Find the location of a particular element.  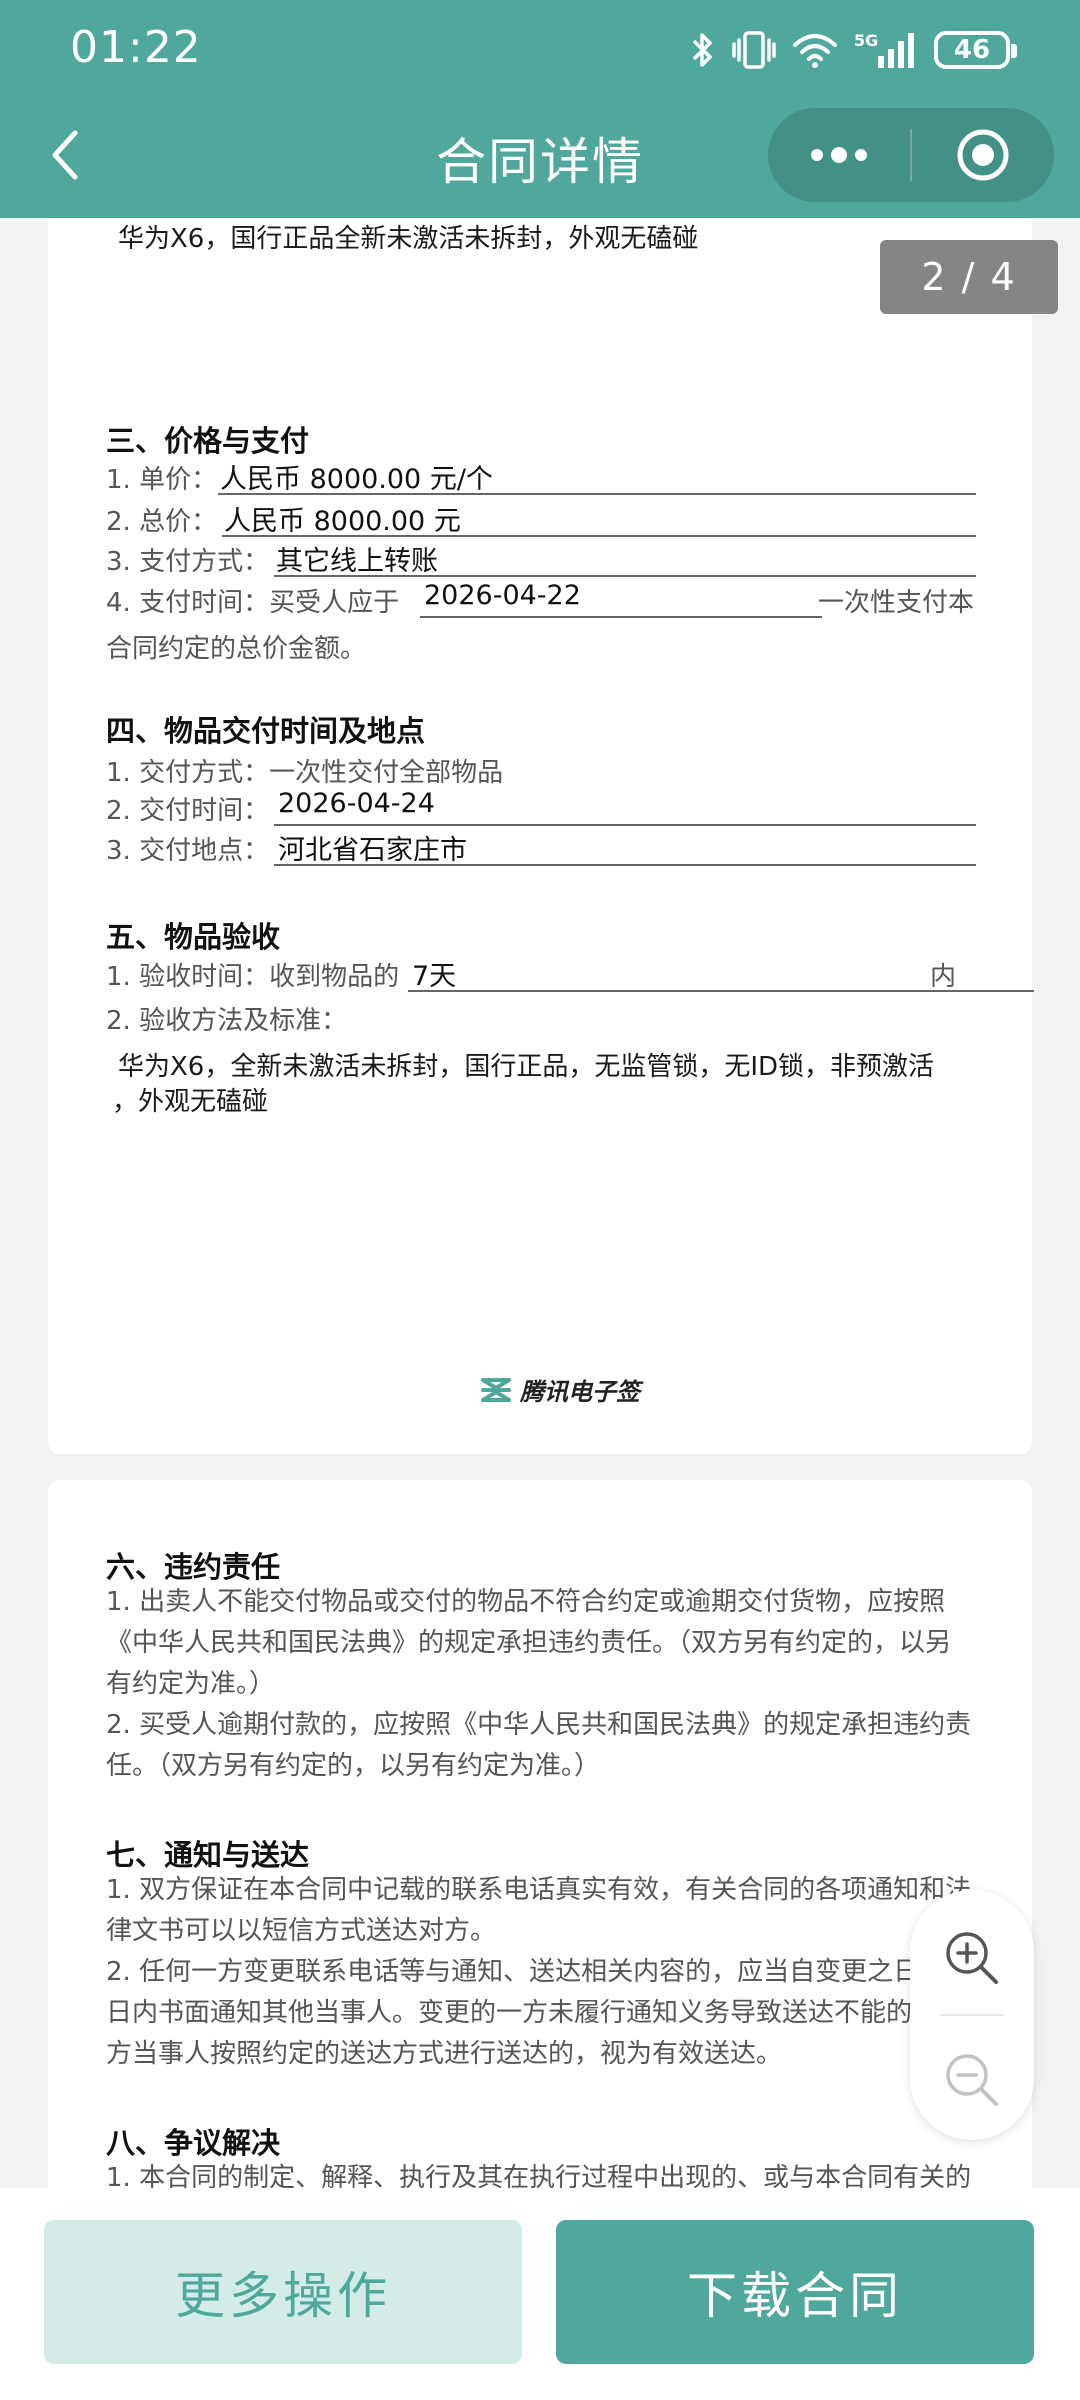

pay-time-tail: 一次性支付本 is located at coordinates (896, 603).